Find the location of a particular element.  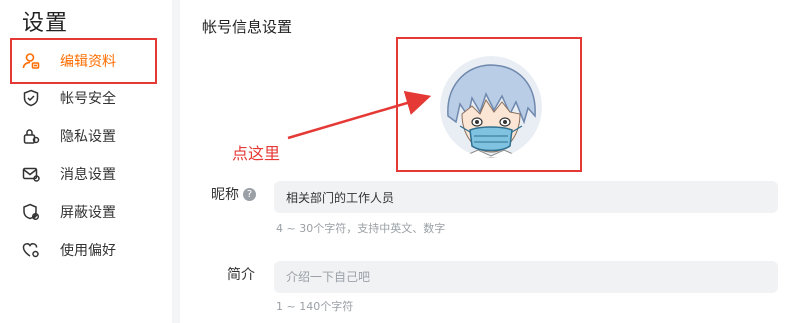

block-icon is located at coordinates (31, 212).